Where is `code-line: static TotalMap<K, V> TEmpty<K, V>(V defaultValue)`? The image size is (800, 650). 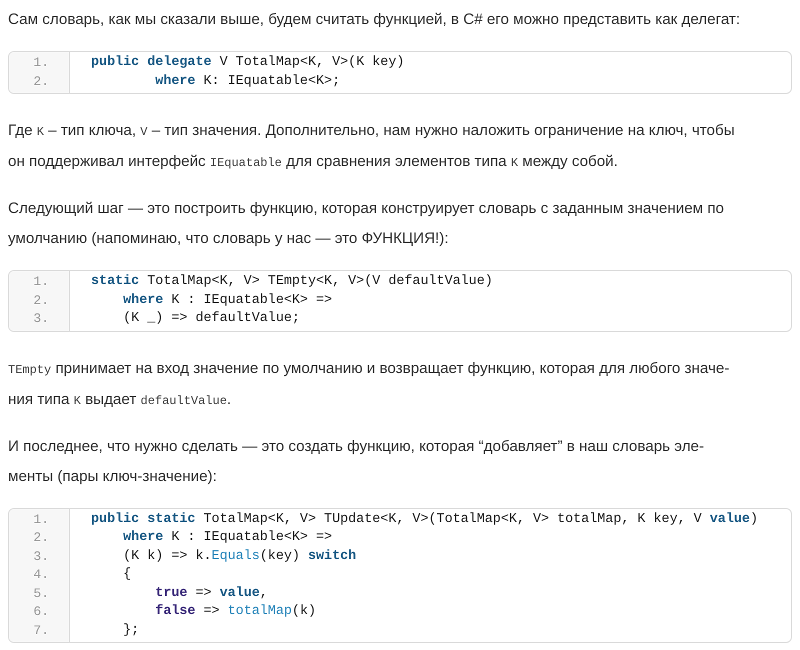
code-line: static TotalMap<K, V> TEmpty<K, V>(V defaultValue) is located at coordinates (292, 282).